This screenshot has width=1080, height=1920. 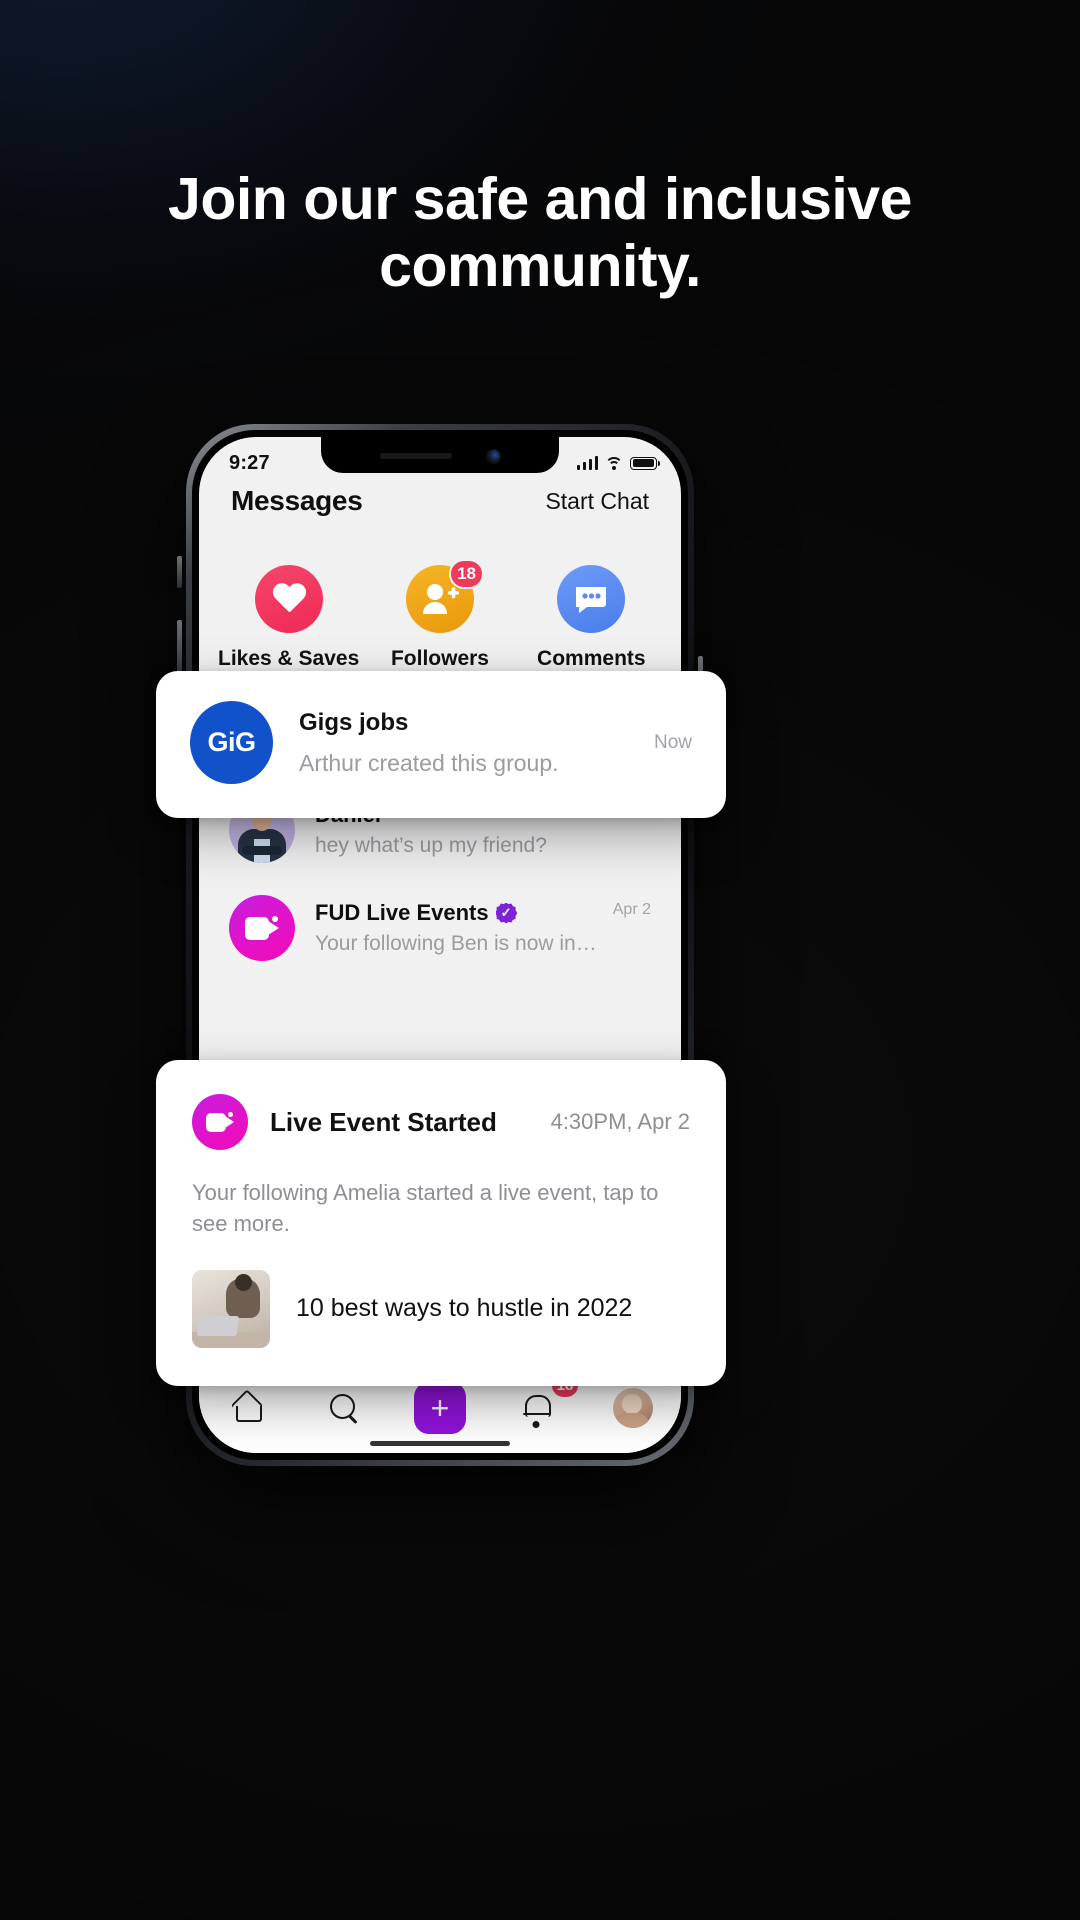 I want to click on avatar-icon, so click(x=632, y=1407).